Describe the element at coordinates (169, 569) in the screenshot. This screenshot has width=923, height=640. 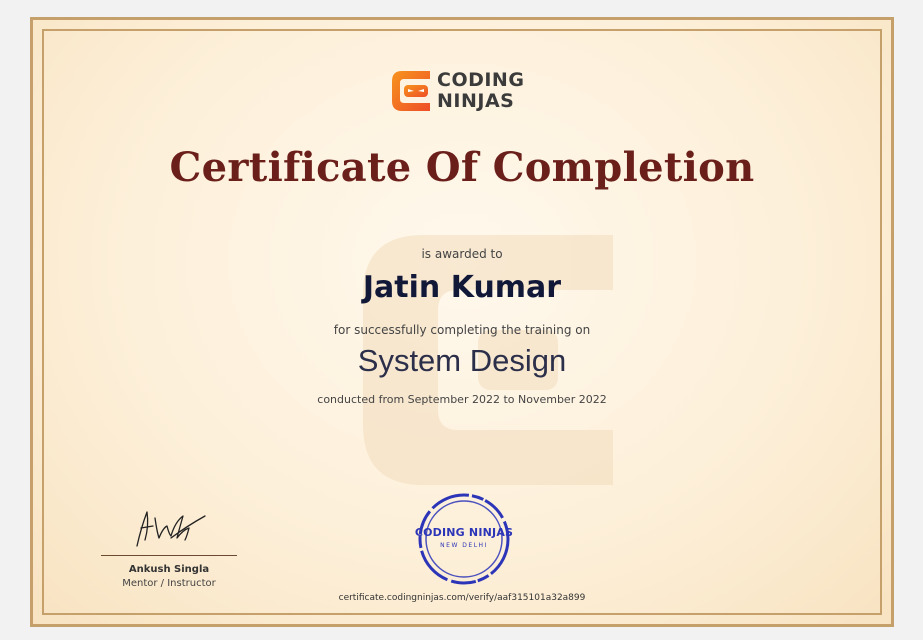
I see `signatory-name: Ankush Singla` at that location.